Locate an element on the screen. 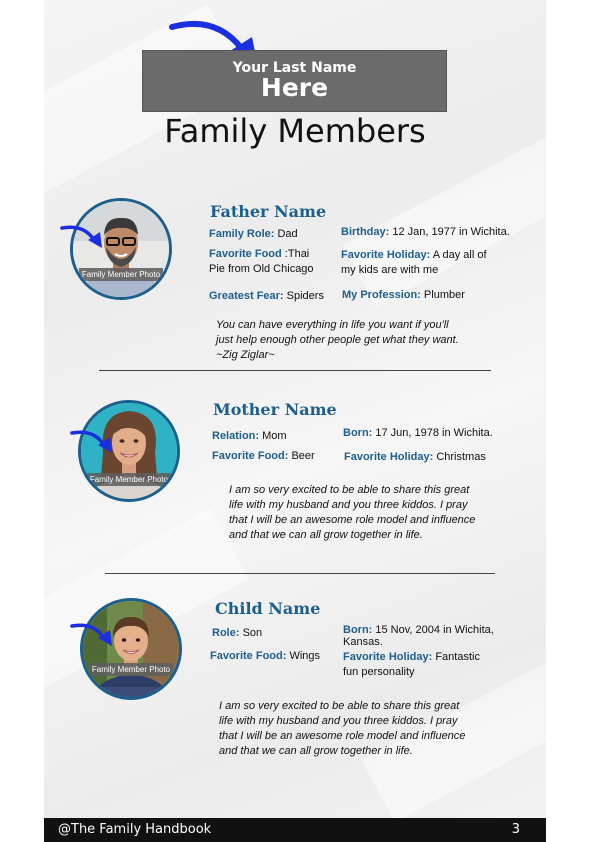 The image size is (596, 842). field-relation: Relation: Mom is located at coordinates (249, 436).